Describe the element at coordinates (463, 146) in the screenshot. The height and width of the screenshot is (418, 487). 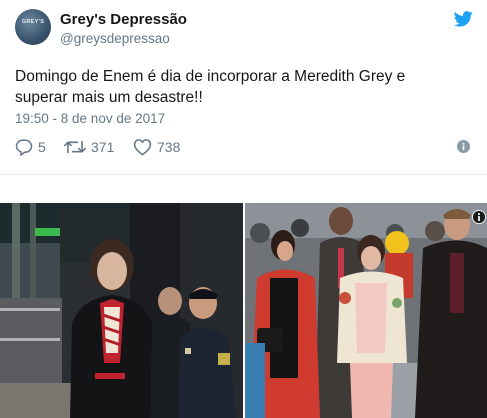
I see `info-icon` at that location.